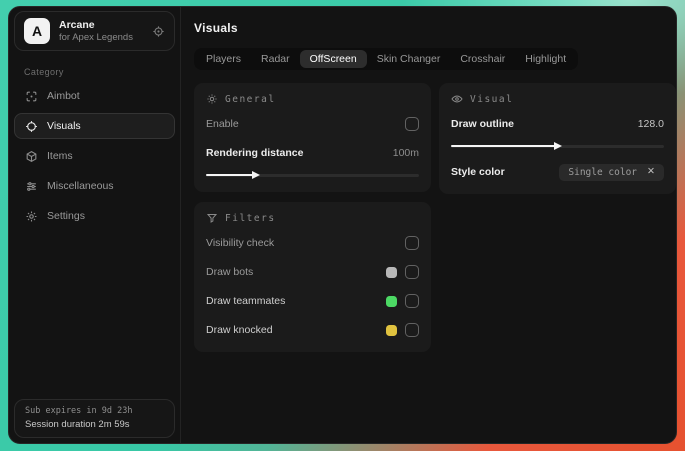 This screenshot has height=451, width=685. Describe the element at coordinates (60, 156) in the screenshot. I see `sidebar-item-label: Items` at that location.